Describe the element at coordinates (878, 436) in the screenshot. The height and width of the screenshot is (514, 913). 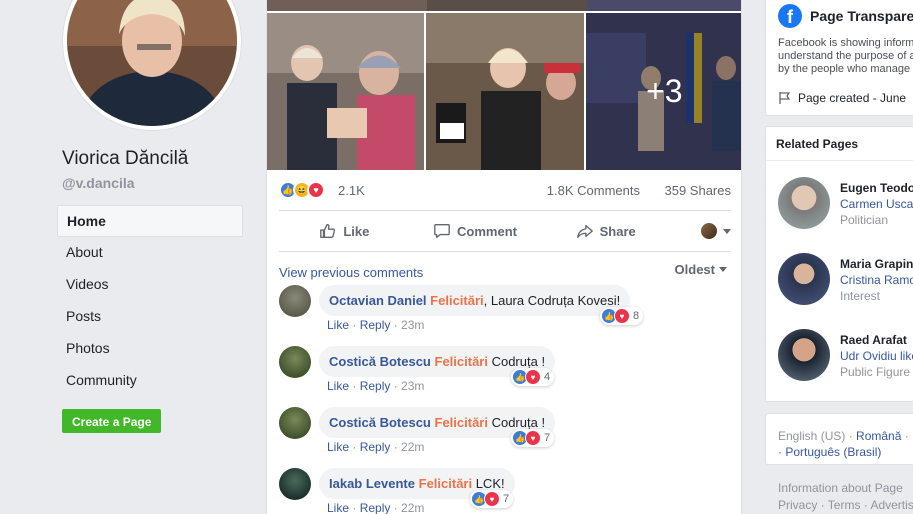
I see `language-link-romana: Română` at that location.